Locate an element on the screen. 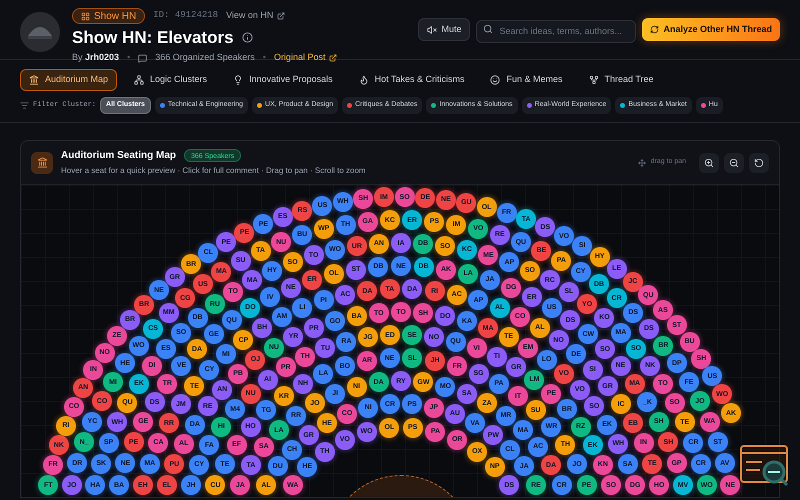  reset-view-button is located at coordinates (759, 162).